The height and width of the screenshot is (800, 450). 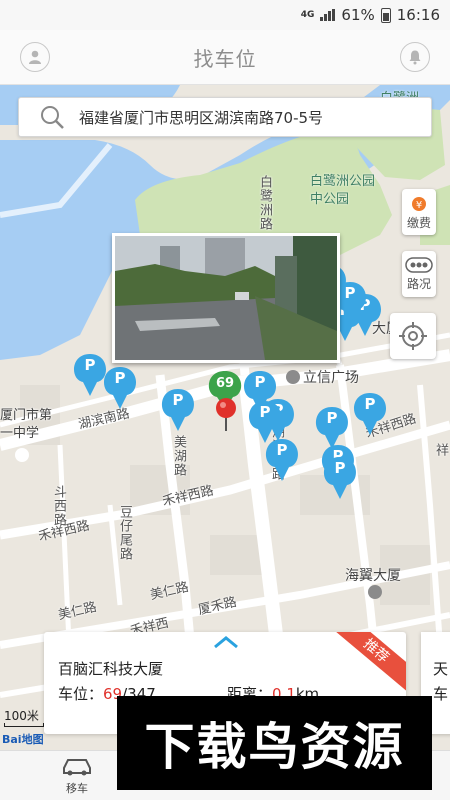 What do you see at coordinates (226, 642) in the screenshot?
I see `chevron-up-icon` at bounding box center [226, 642].